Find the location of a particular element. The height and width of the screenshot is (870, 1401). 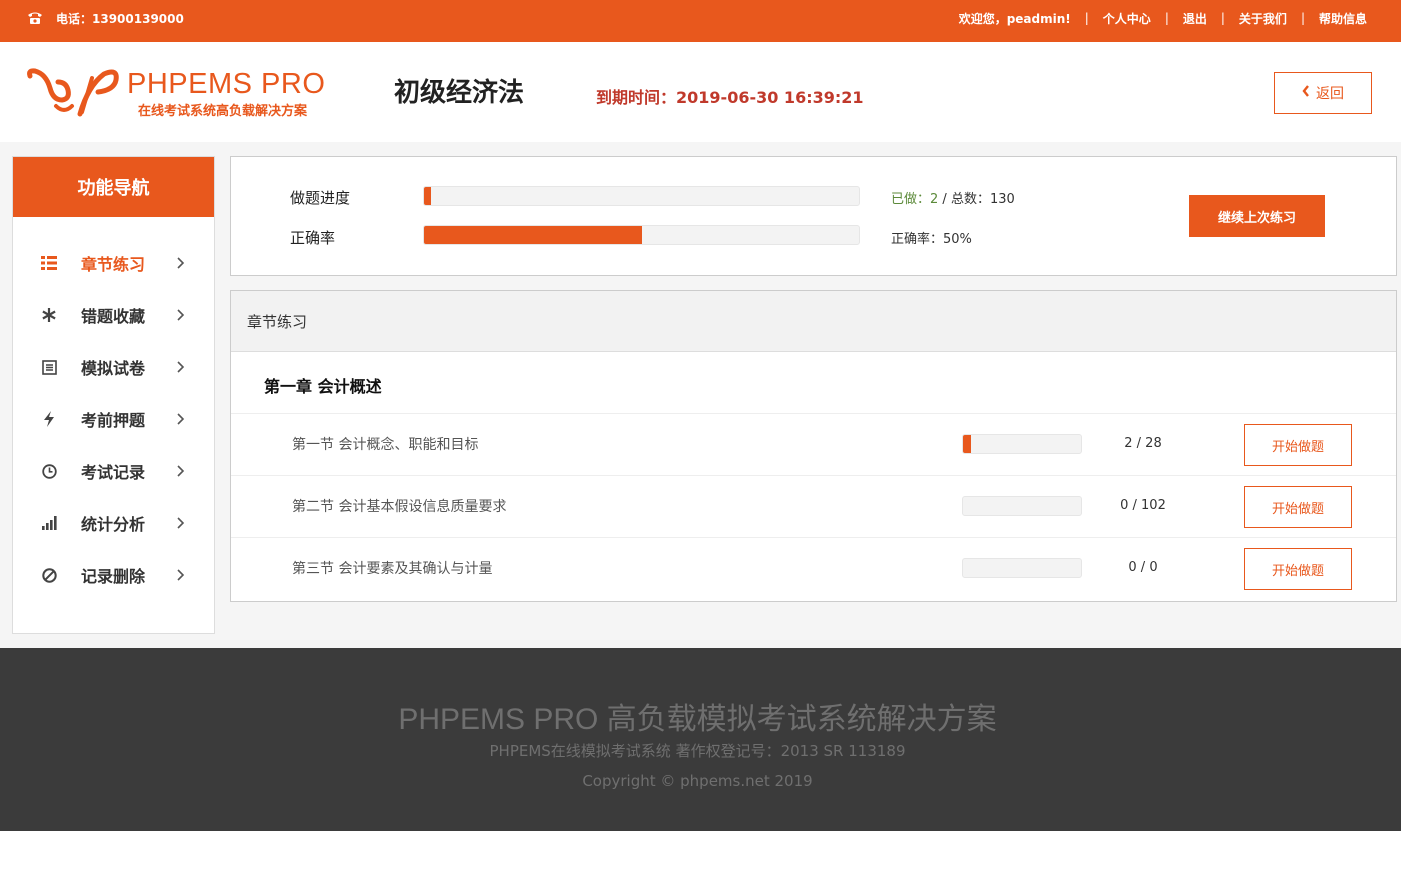

sidebar: 功能导航 章节练习 错题收藏 模拟试卷 考前押题 考试记录 统计分析 记录删除 is located at coordinates (113, 395).